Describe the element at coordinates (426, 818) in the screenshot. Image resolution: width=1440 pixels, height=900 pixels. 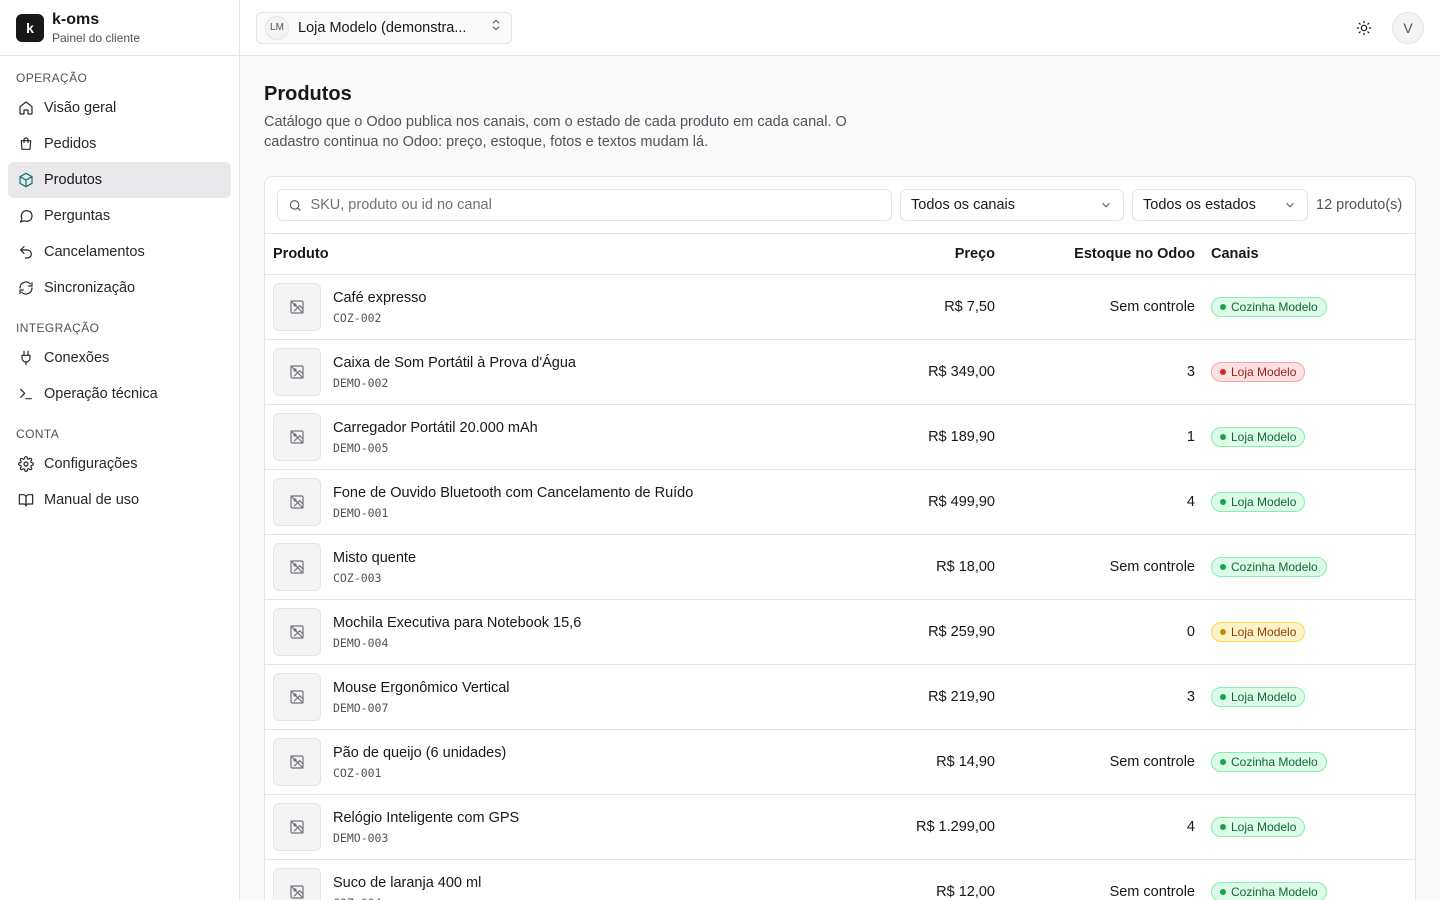
I see `product-name: Relógio Inteligente com GPS` at that location.